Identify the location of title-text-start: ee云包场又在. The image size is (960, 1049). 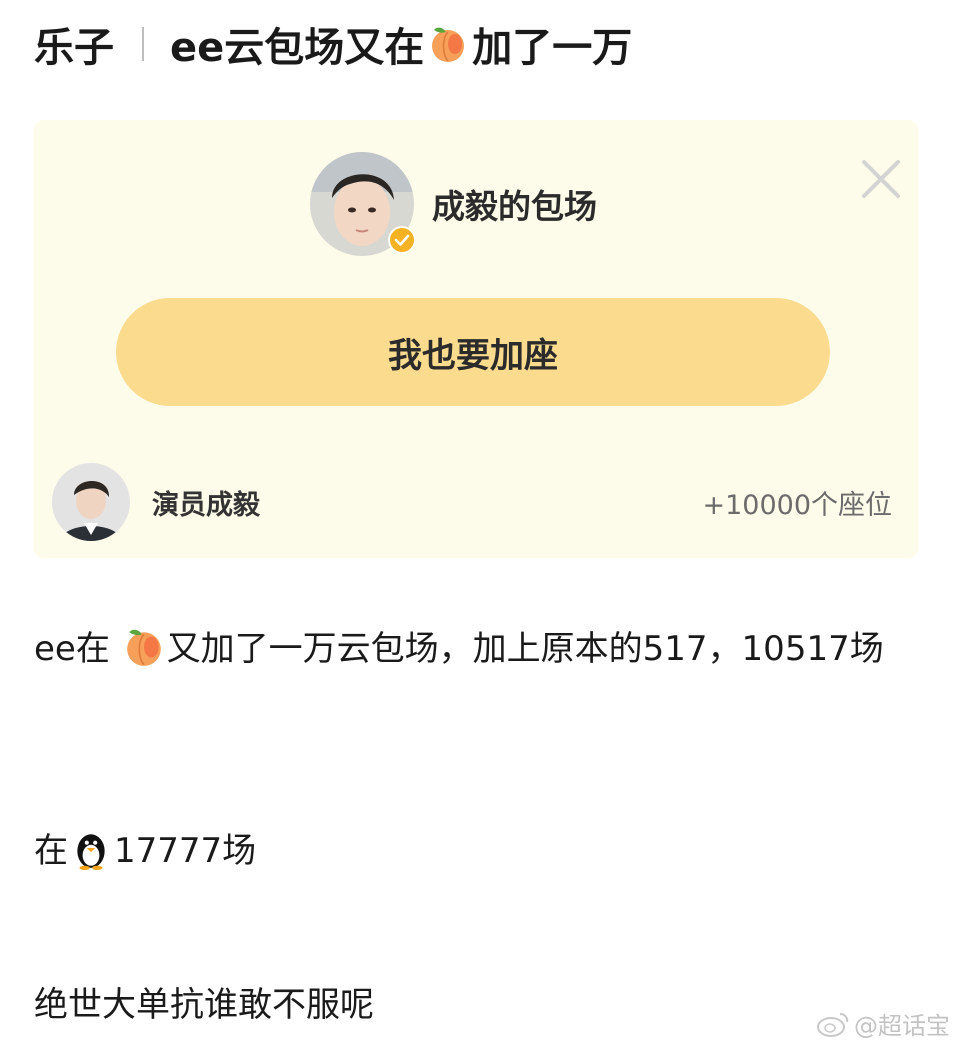
(297, 48).